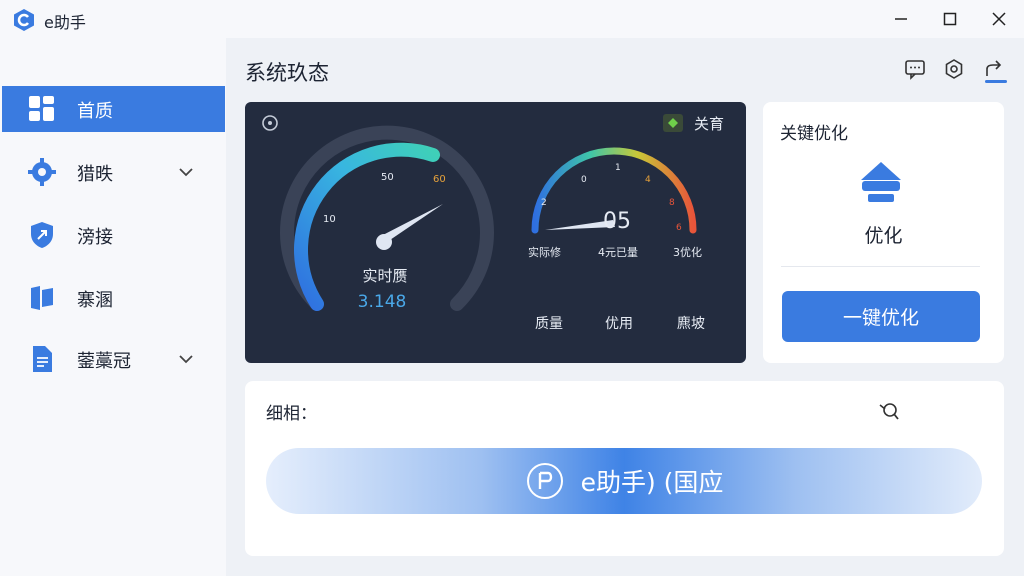 This screenshot has height=576, width=1024. I want to click on action-banner: e助手) (国应, so click(624, 481).